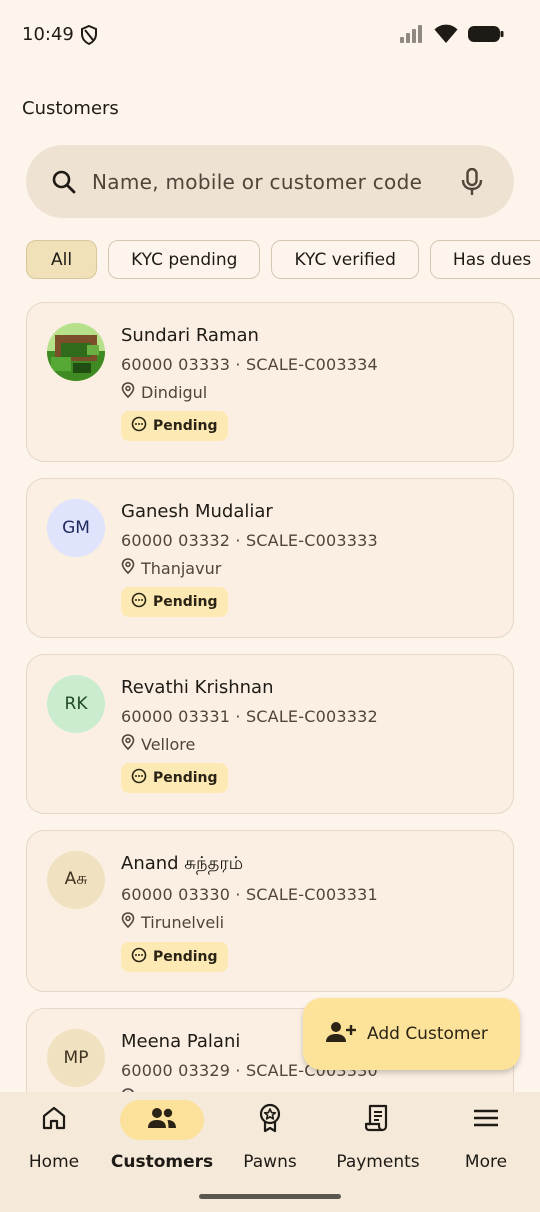  I want to click on avatar: RK, so click(76, 704).